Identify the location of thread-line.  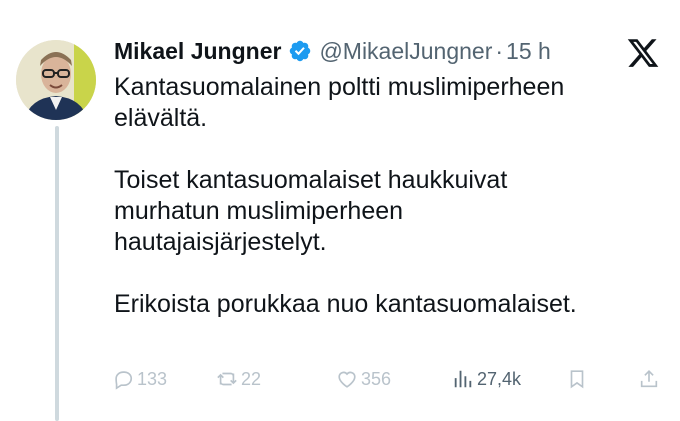
(57, 273).